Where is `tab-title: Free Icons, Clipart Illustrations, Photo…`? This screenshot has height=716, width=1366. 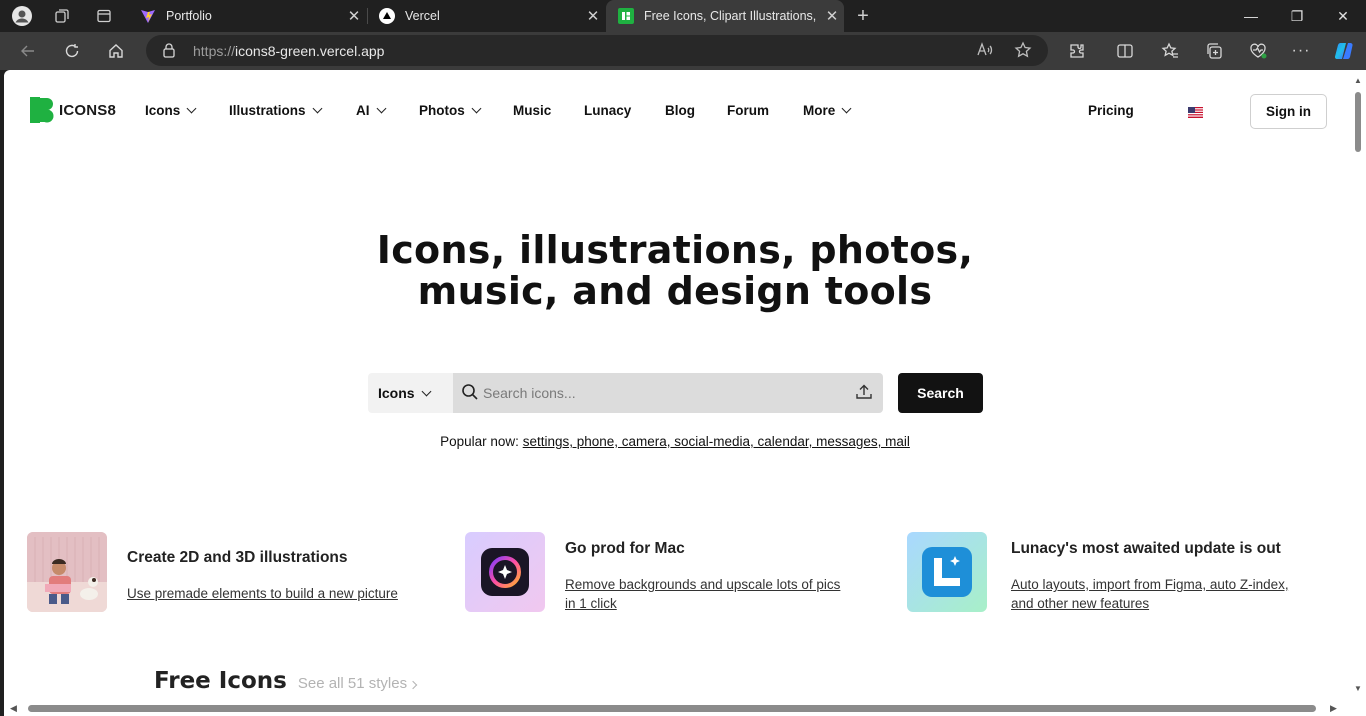
tab-title: Free Icons, Clipart Illustrations, Photo… is located at coordinates (732, 16).